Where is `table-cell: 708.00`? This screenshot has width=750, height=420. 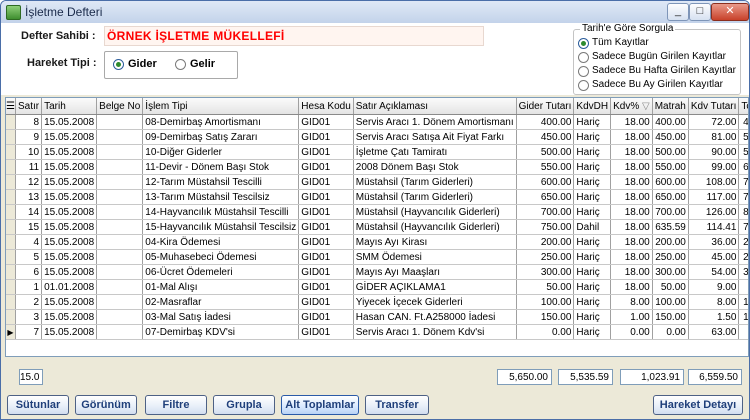
table-cell: 708.00 is located at coordinates (743, 182).